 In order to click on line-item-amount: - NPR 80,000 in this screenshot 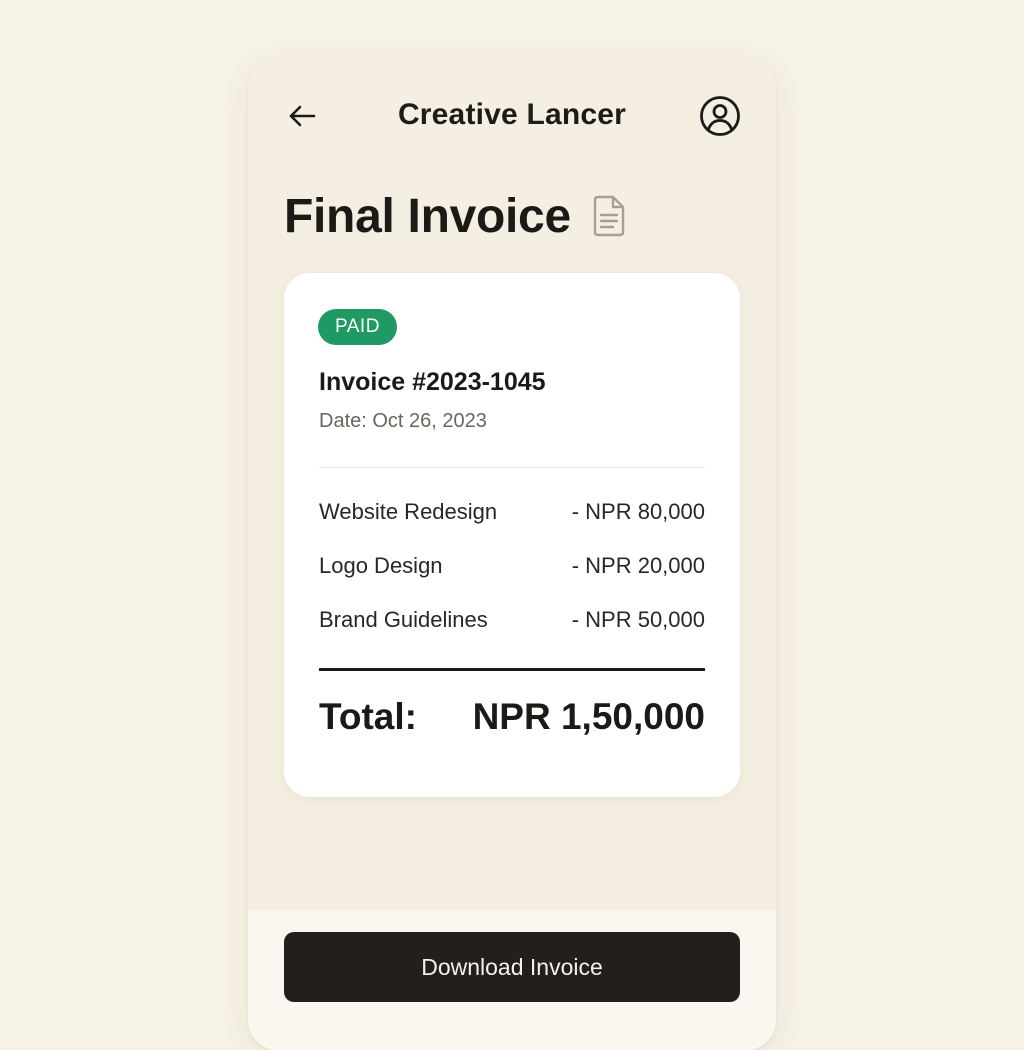, I will do `click(638, 511)`.